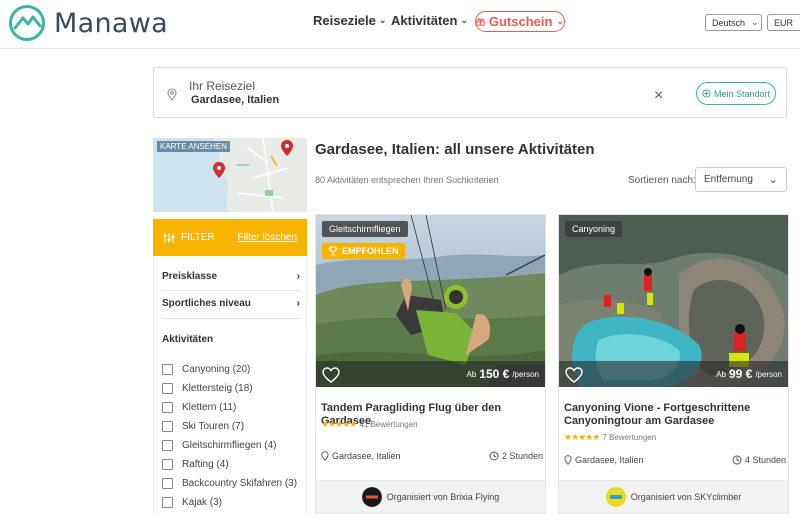  Describe the element at coordinates (522, 456) in the screenshot. I see `duration-label: 2 Stunden` at that location.